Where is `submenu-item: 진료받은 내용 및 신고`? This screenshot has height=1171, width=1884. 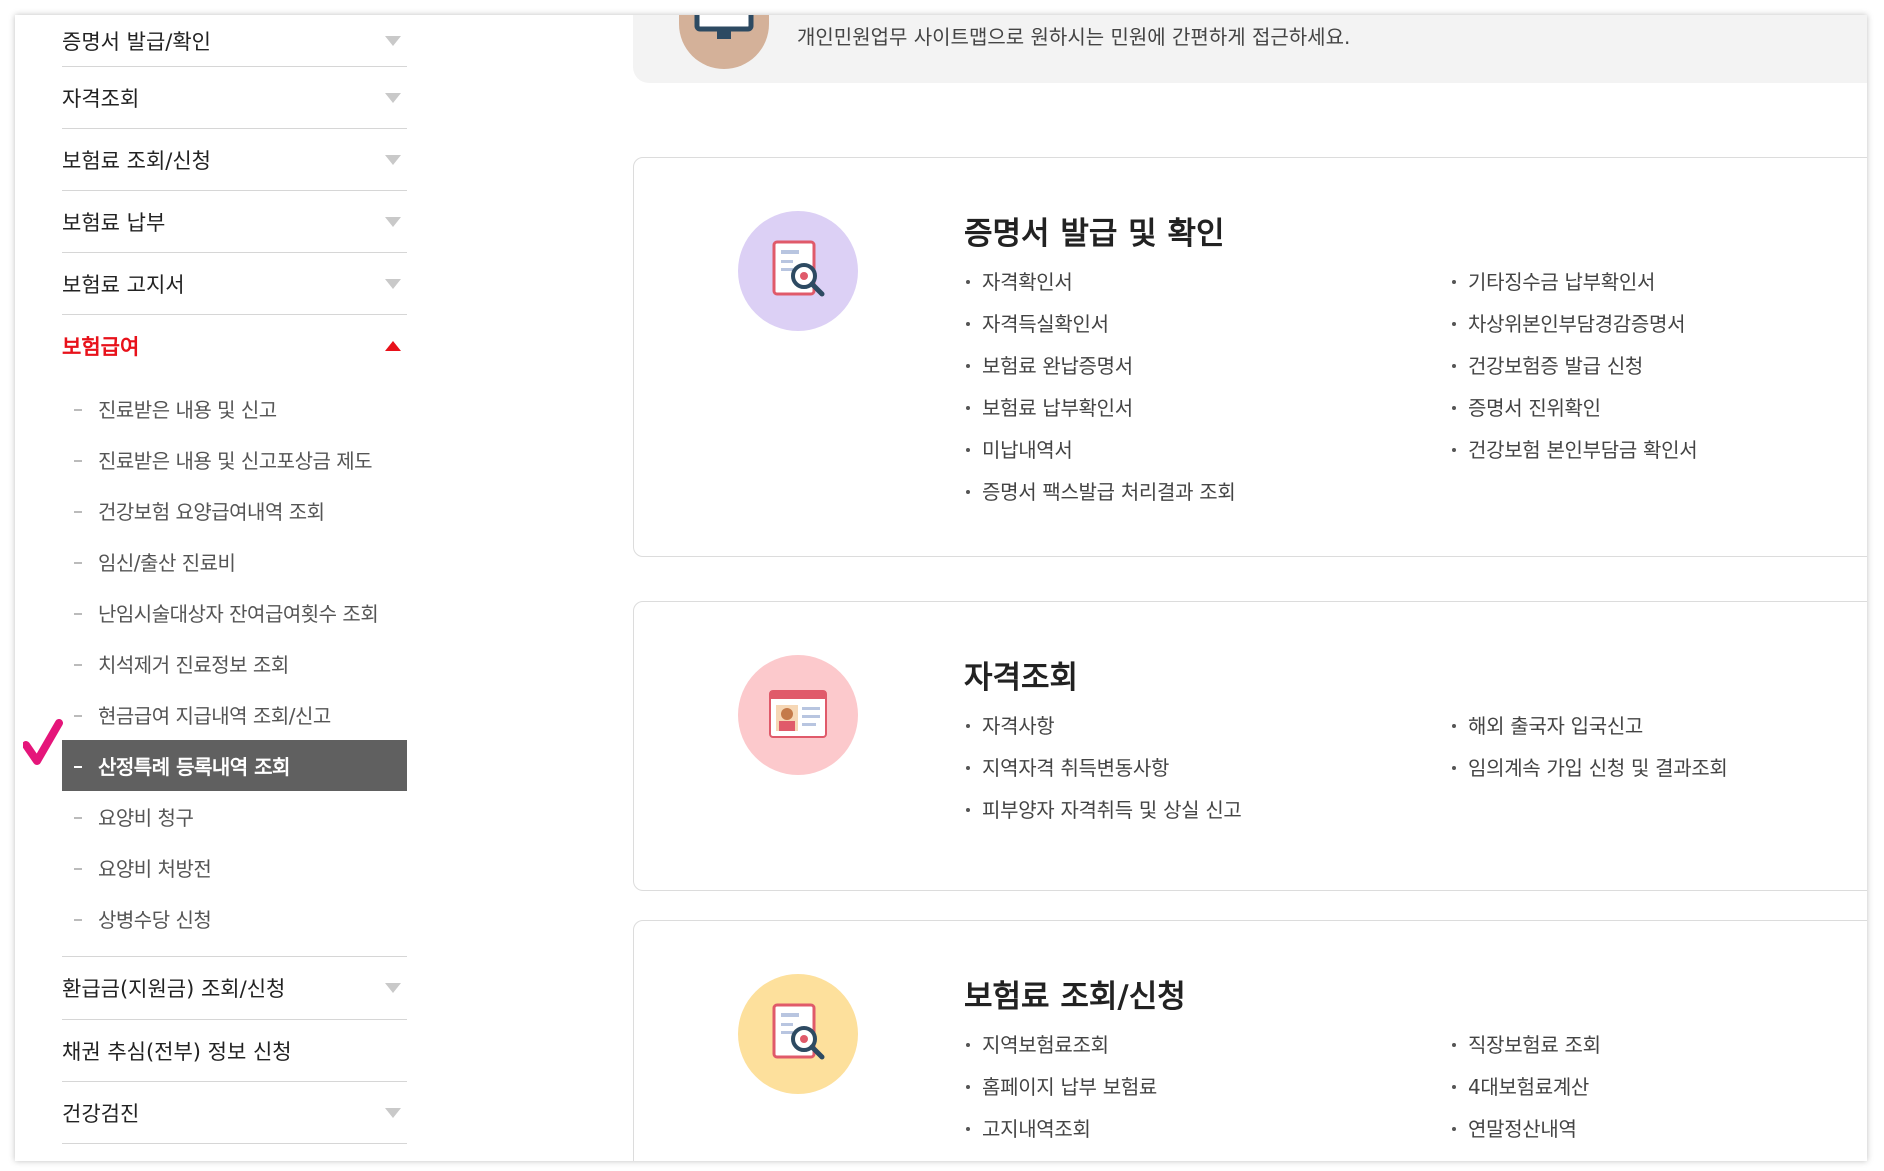 submenu-item: 진료받은 내용 및 신고 is located at coordinates (234, 408).